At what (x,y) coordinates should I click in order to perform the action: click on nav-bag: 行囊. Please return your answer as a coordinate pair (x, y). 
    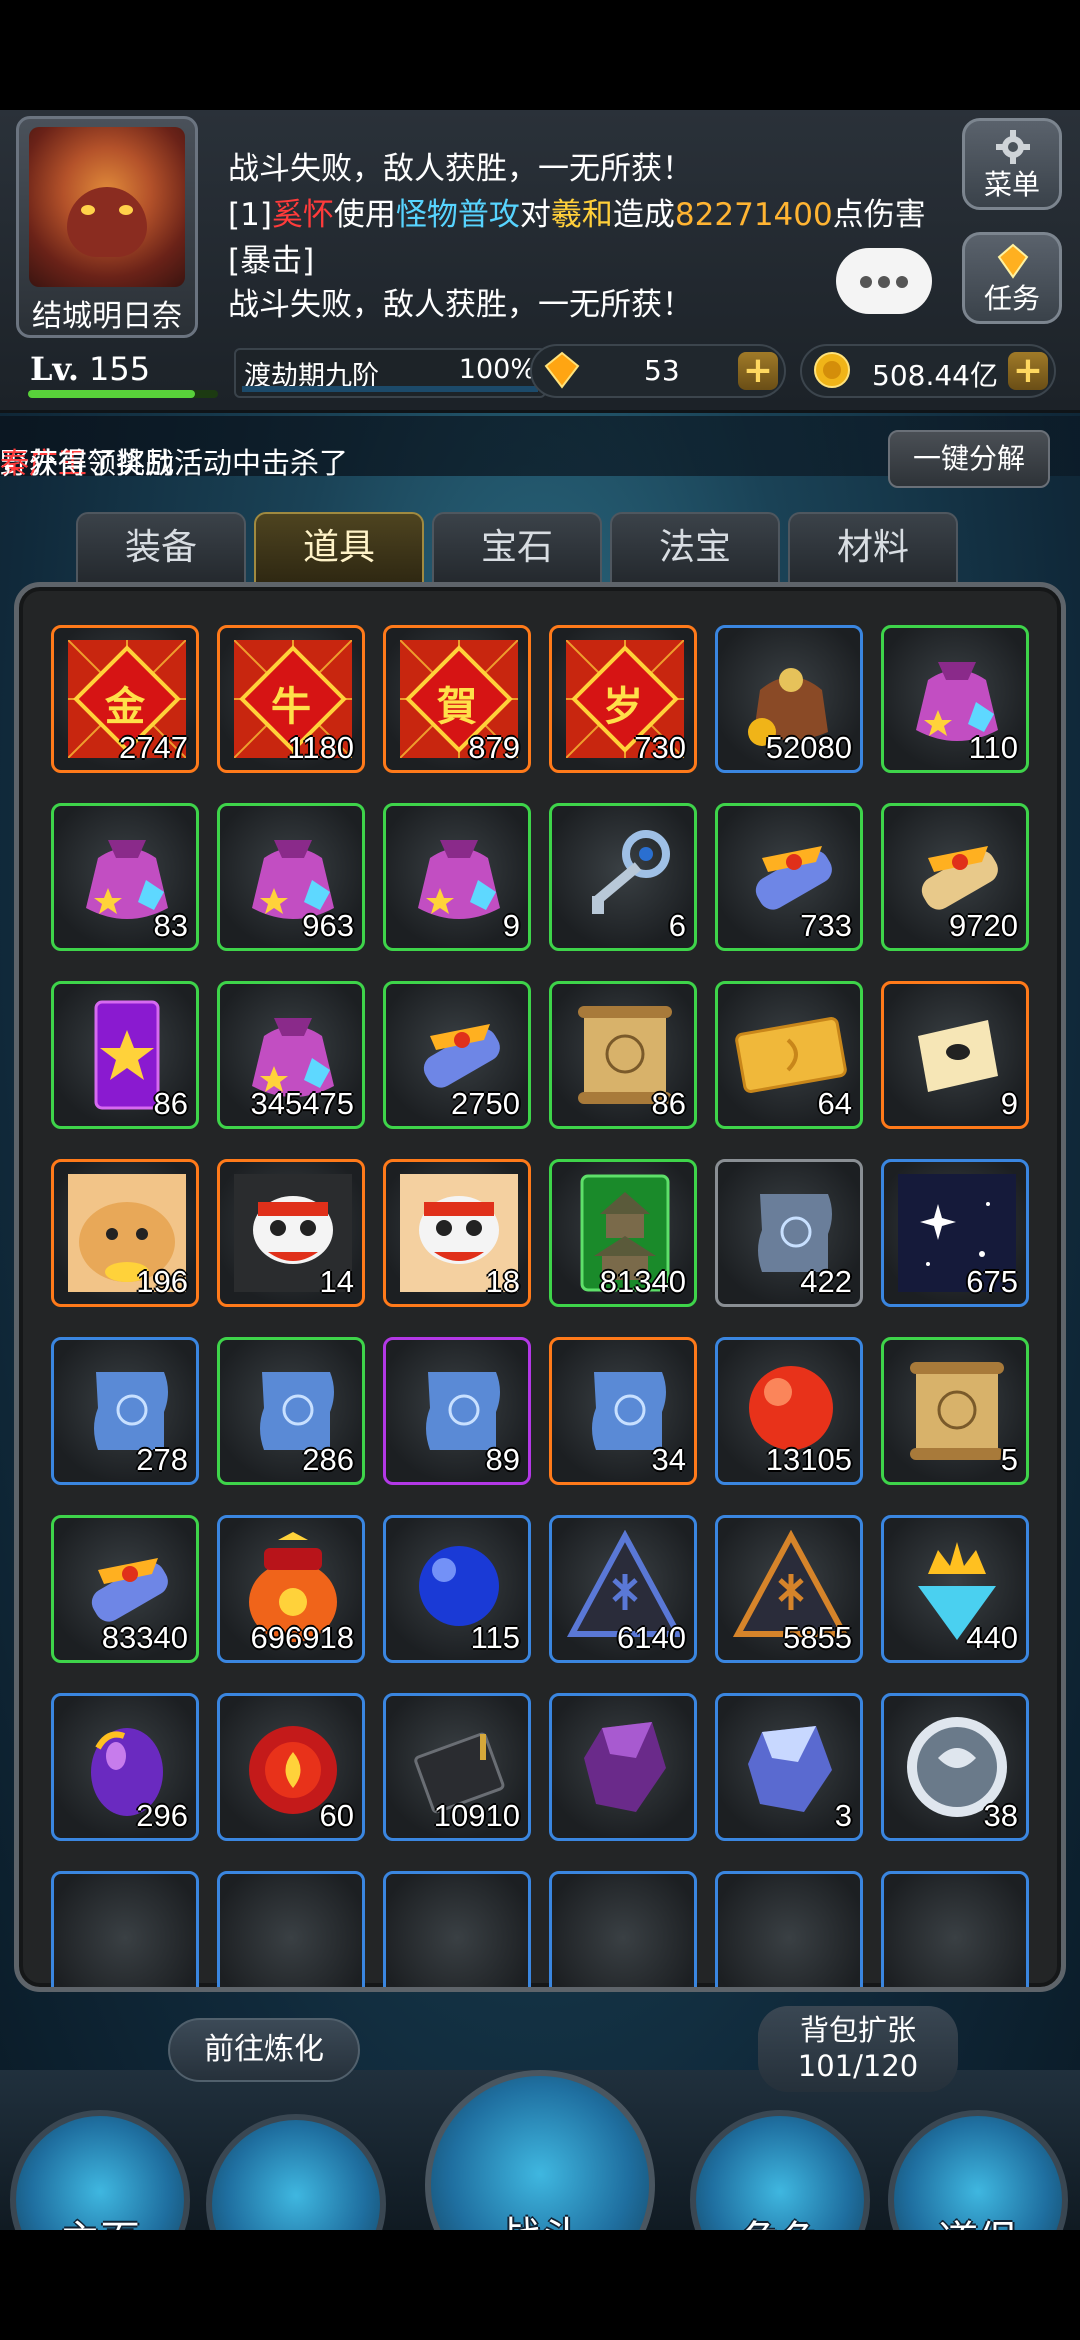
    Looking at the image, I should click on (296, 2172).